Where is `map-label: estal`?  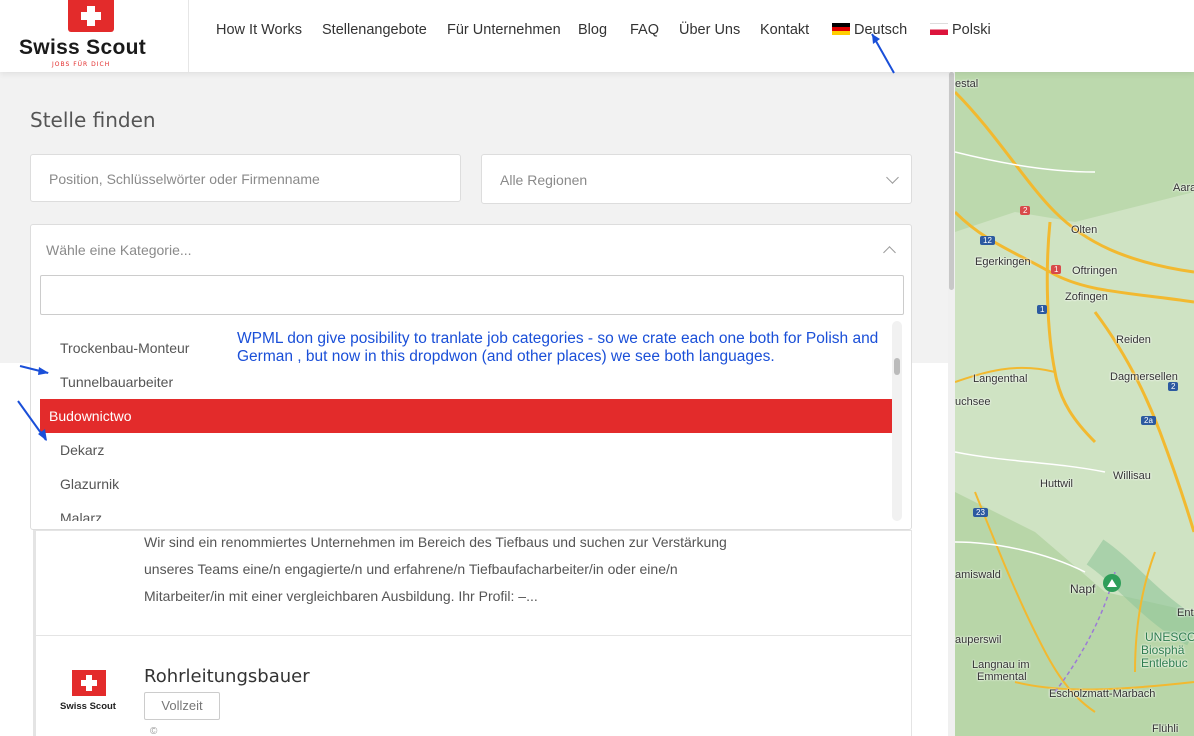 map-label: estal is located at coordinates (967, 84).